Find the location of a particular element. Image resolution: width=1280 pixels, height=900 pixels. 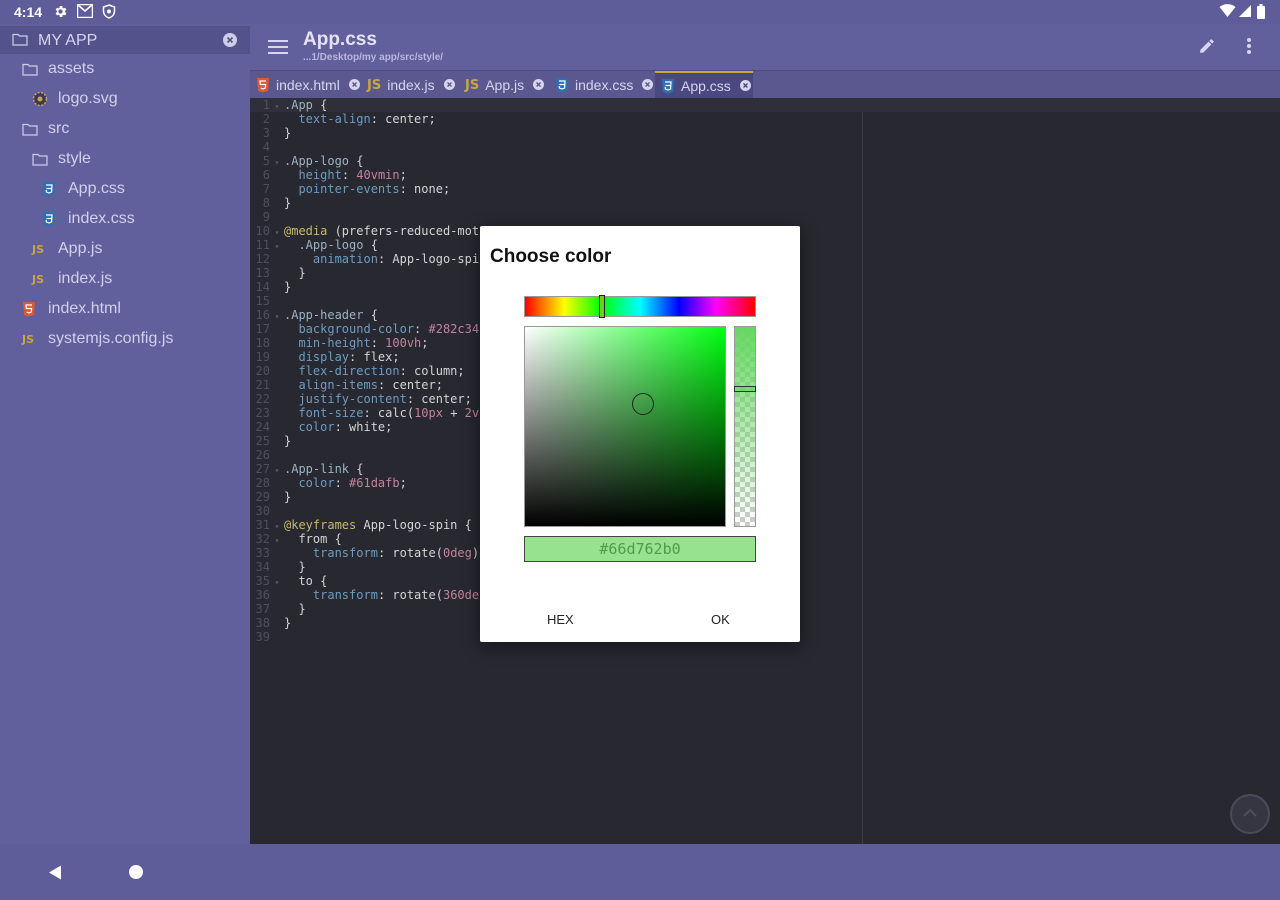

tree-item-label: src is located at coordinates (59, 128).